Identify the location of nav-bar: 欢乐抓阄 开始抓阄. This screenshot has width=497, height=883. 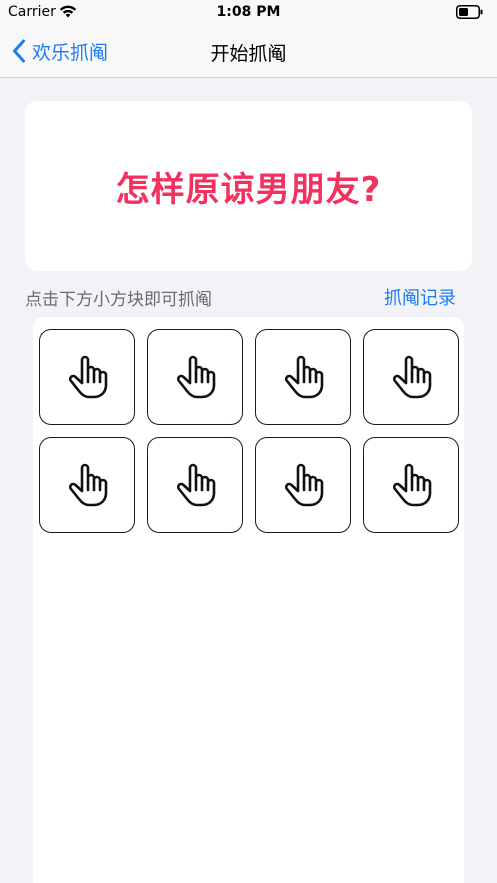
(248, 52).